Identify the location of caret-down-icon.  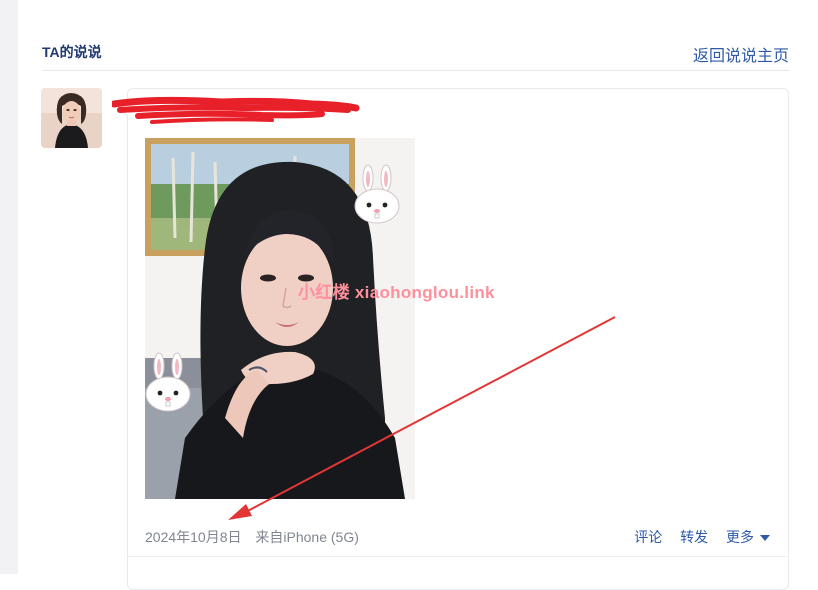
(765, 538).